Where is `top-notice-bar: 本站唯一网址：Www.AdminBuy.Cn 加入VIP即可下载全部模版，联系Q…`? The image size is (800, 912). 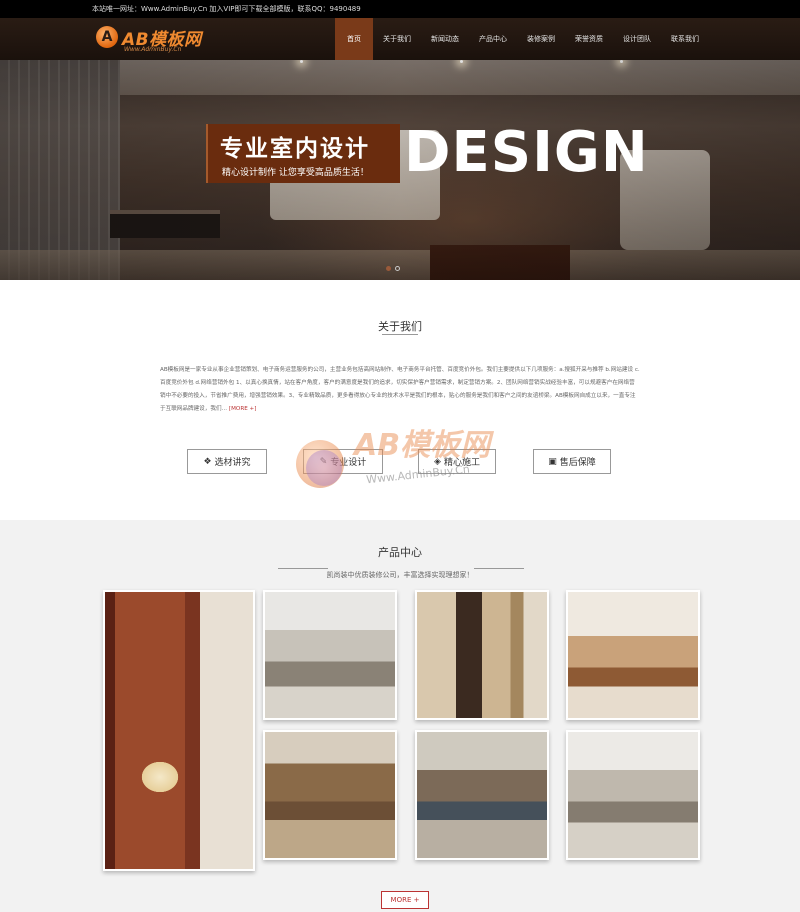
top-notice-bar: 本站唯一网址：Www.AdminBuy.Cn 加入VIP即可下载全部模版，联系Q… is located at coordinates (400, 9).